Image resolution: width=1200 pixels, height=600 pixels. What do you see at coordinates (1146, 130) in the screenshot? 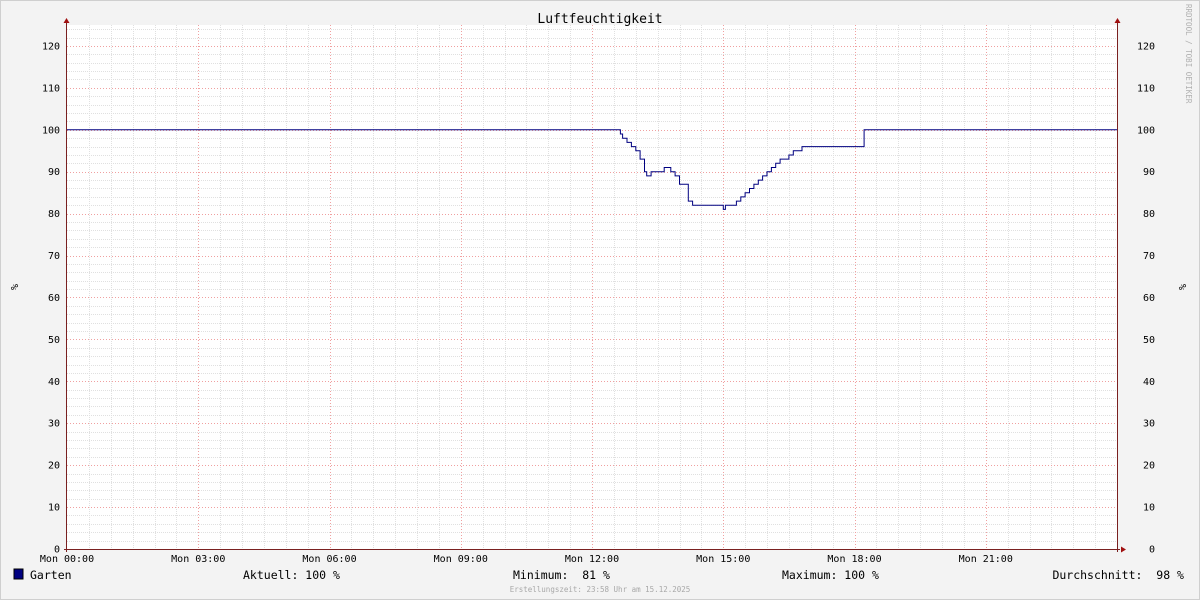
I see `y-tick-label-right: 100` at bounding box center [1146, 130].